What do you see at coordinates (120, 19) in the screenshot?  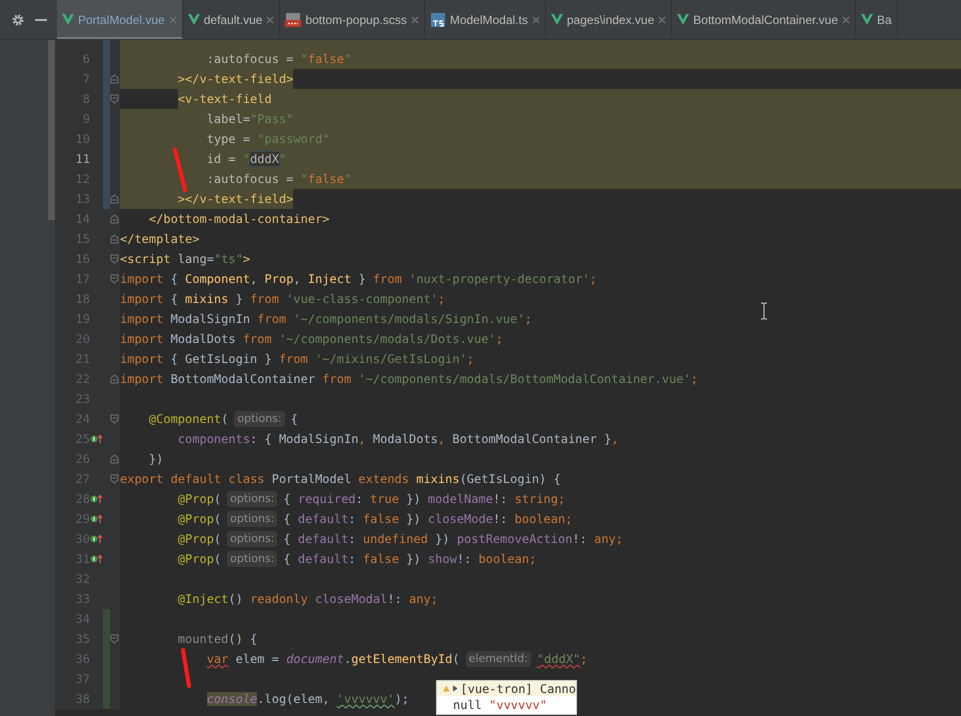 I see `editor-tab: PortalModel.vue` at bounding box center [120, 19].